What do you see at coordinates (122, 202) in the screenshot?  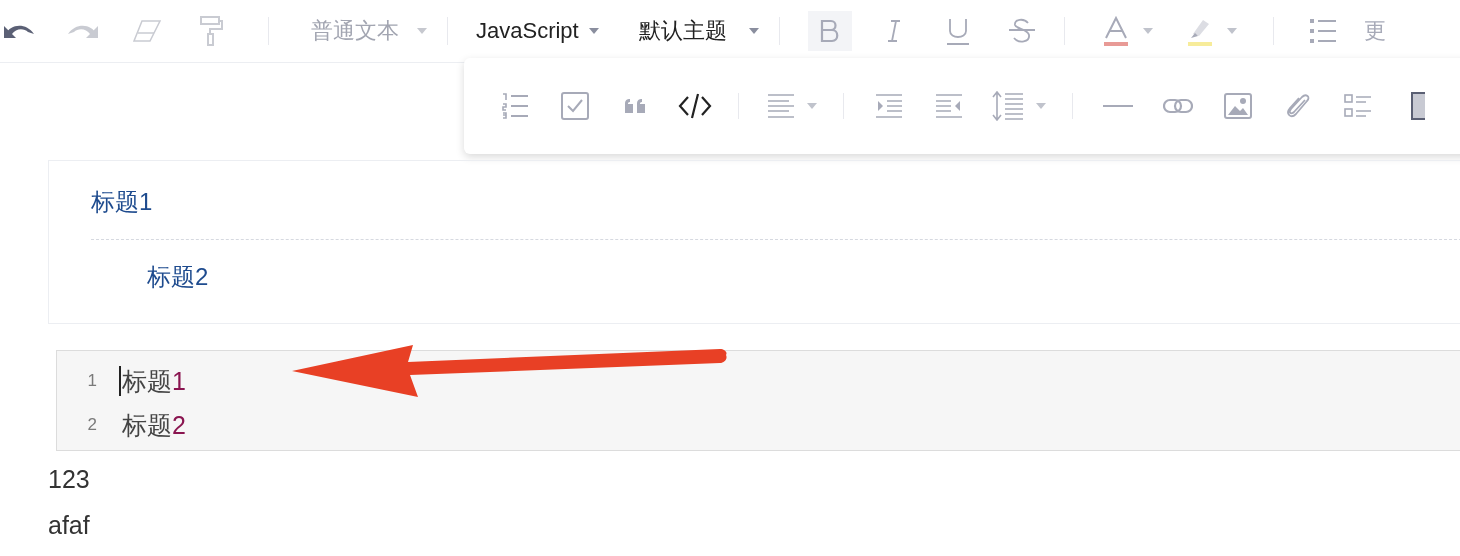 I see `toc-link: 标题1` at bounding box center [122, 202].